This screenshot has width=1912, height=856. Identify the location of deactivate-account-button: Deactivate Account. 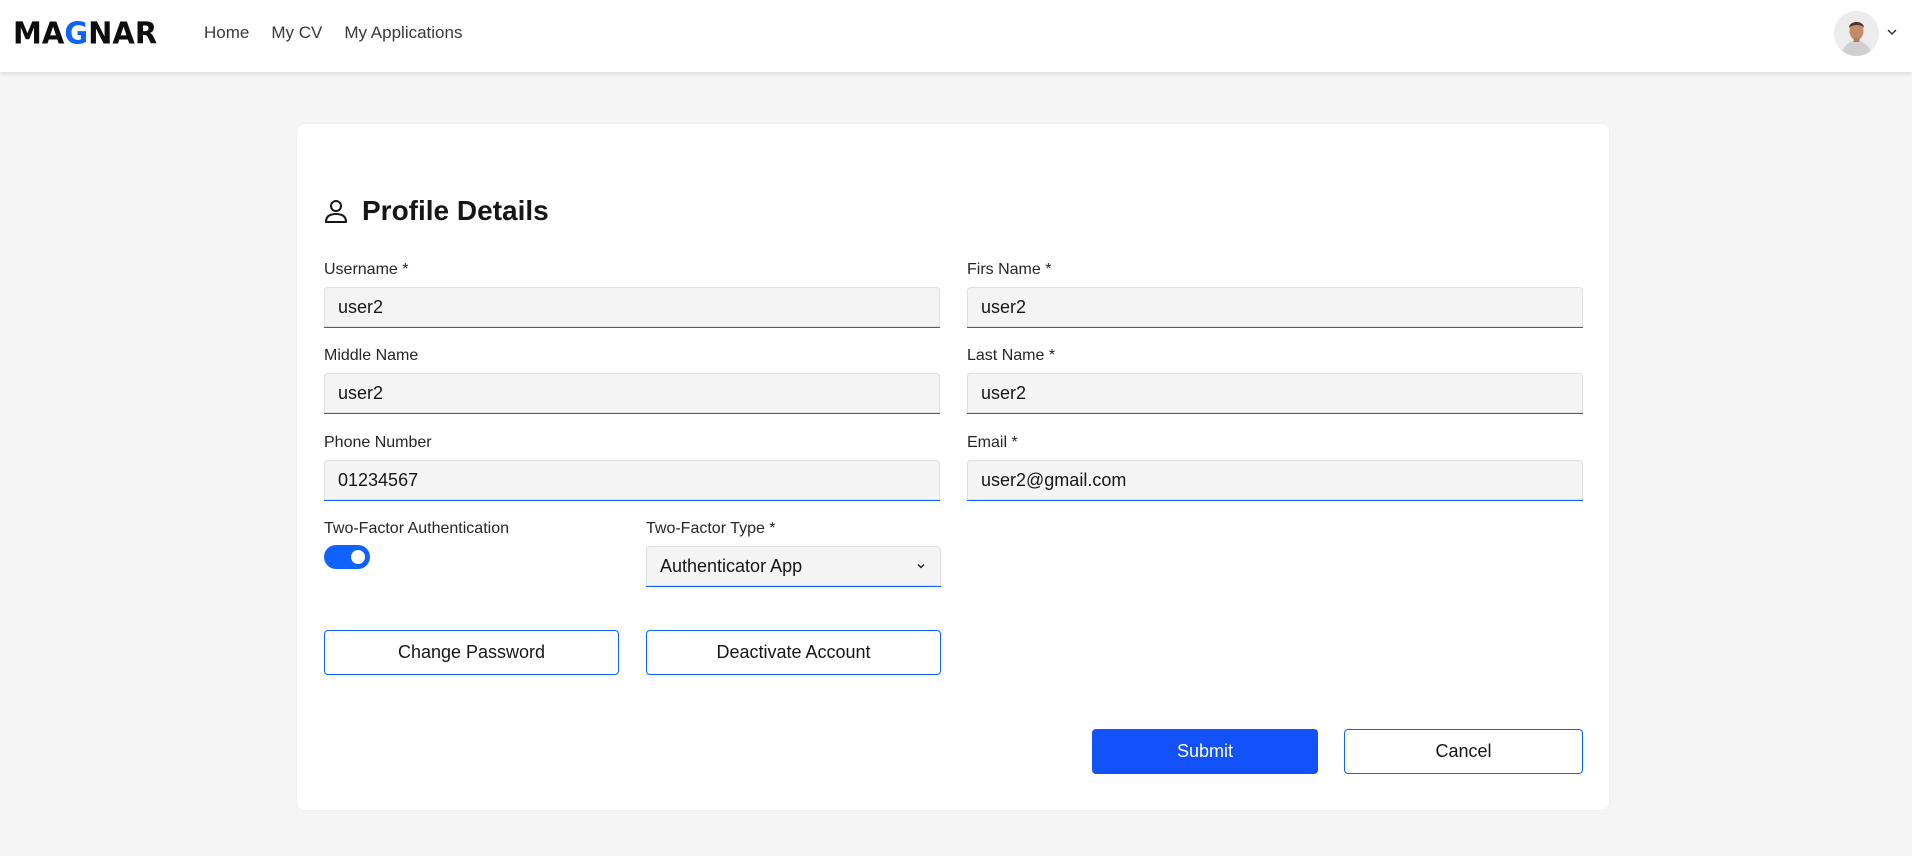
(793, 652).